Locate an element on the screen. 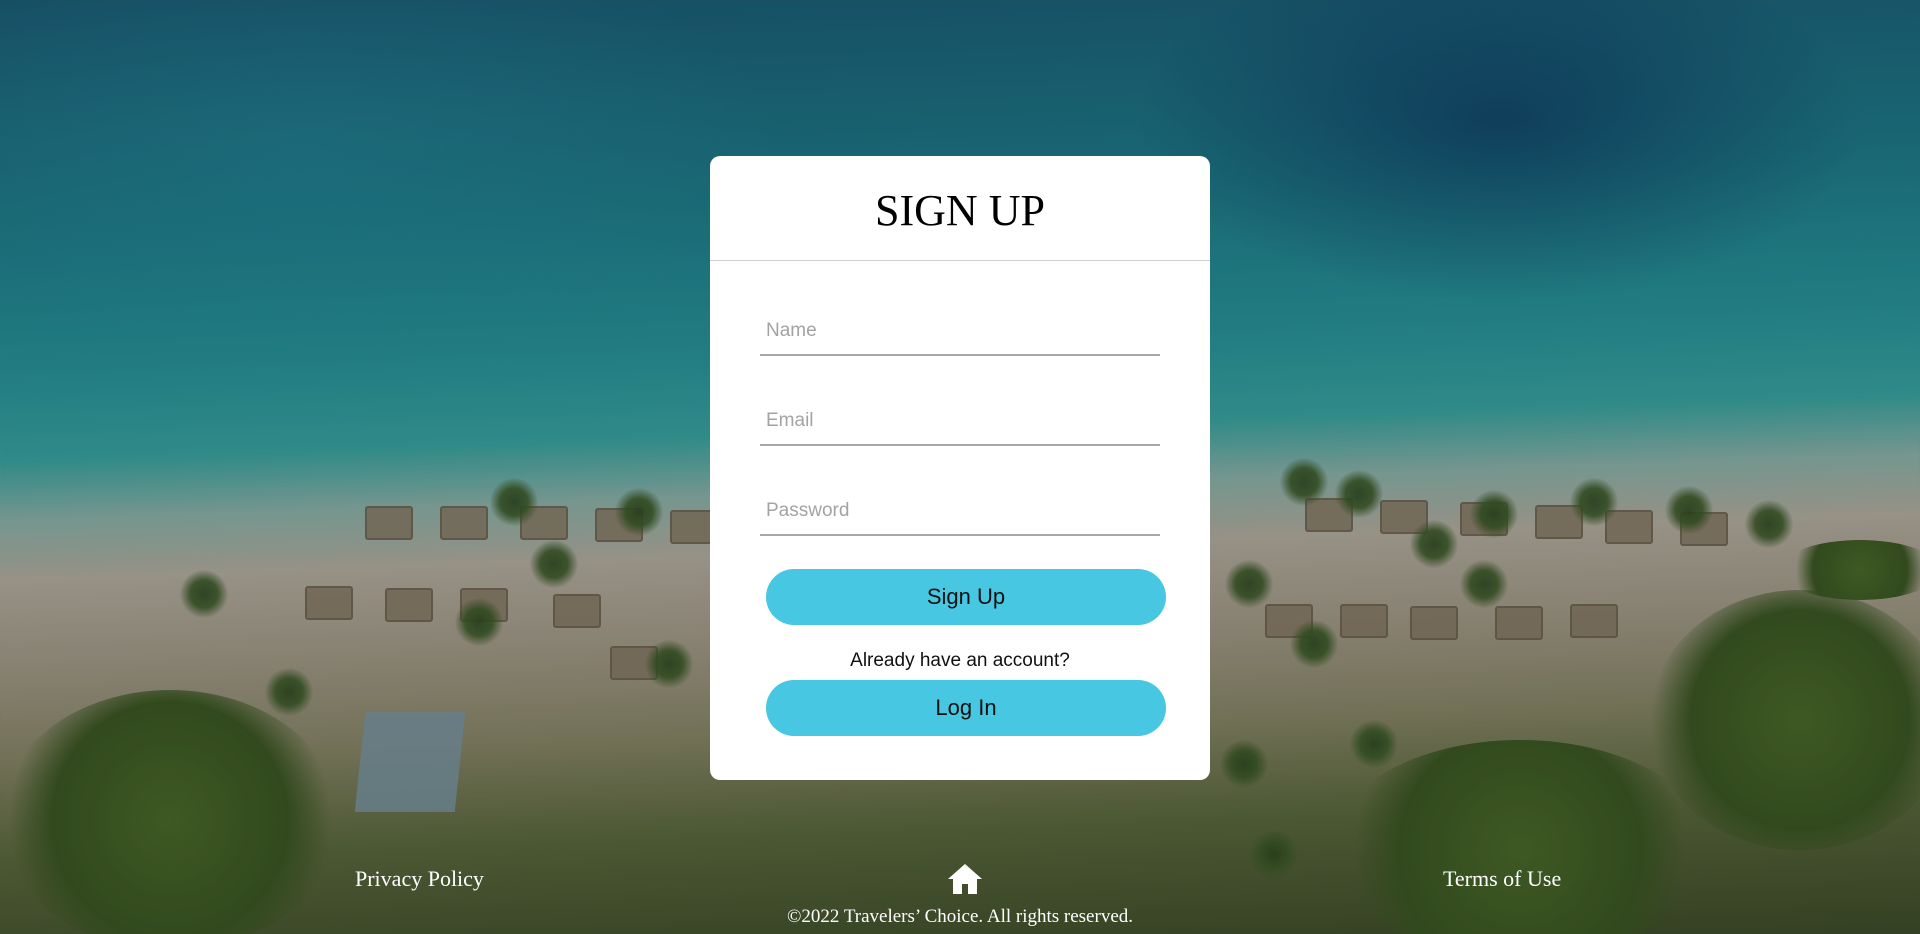 This screenshot has height=934, width=1920. home-icon is located at coordinates (965, 879).